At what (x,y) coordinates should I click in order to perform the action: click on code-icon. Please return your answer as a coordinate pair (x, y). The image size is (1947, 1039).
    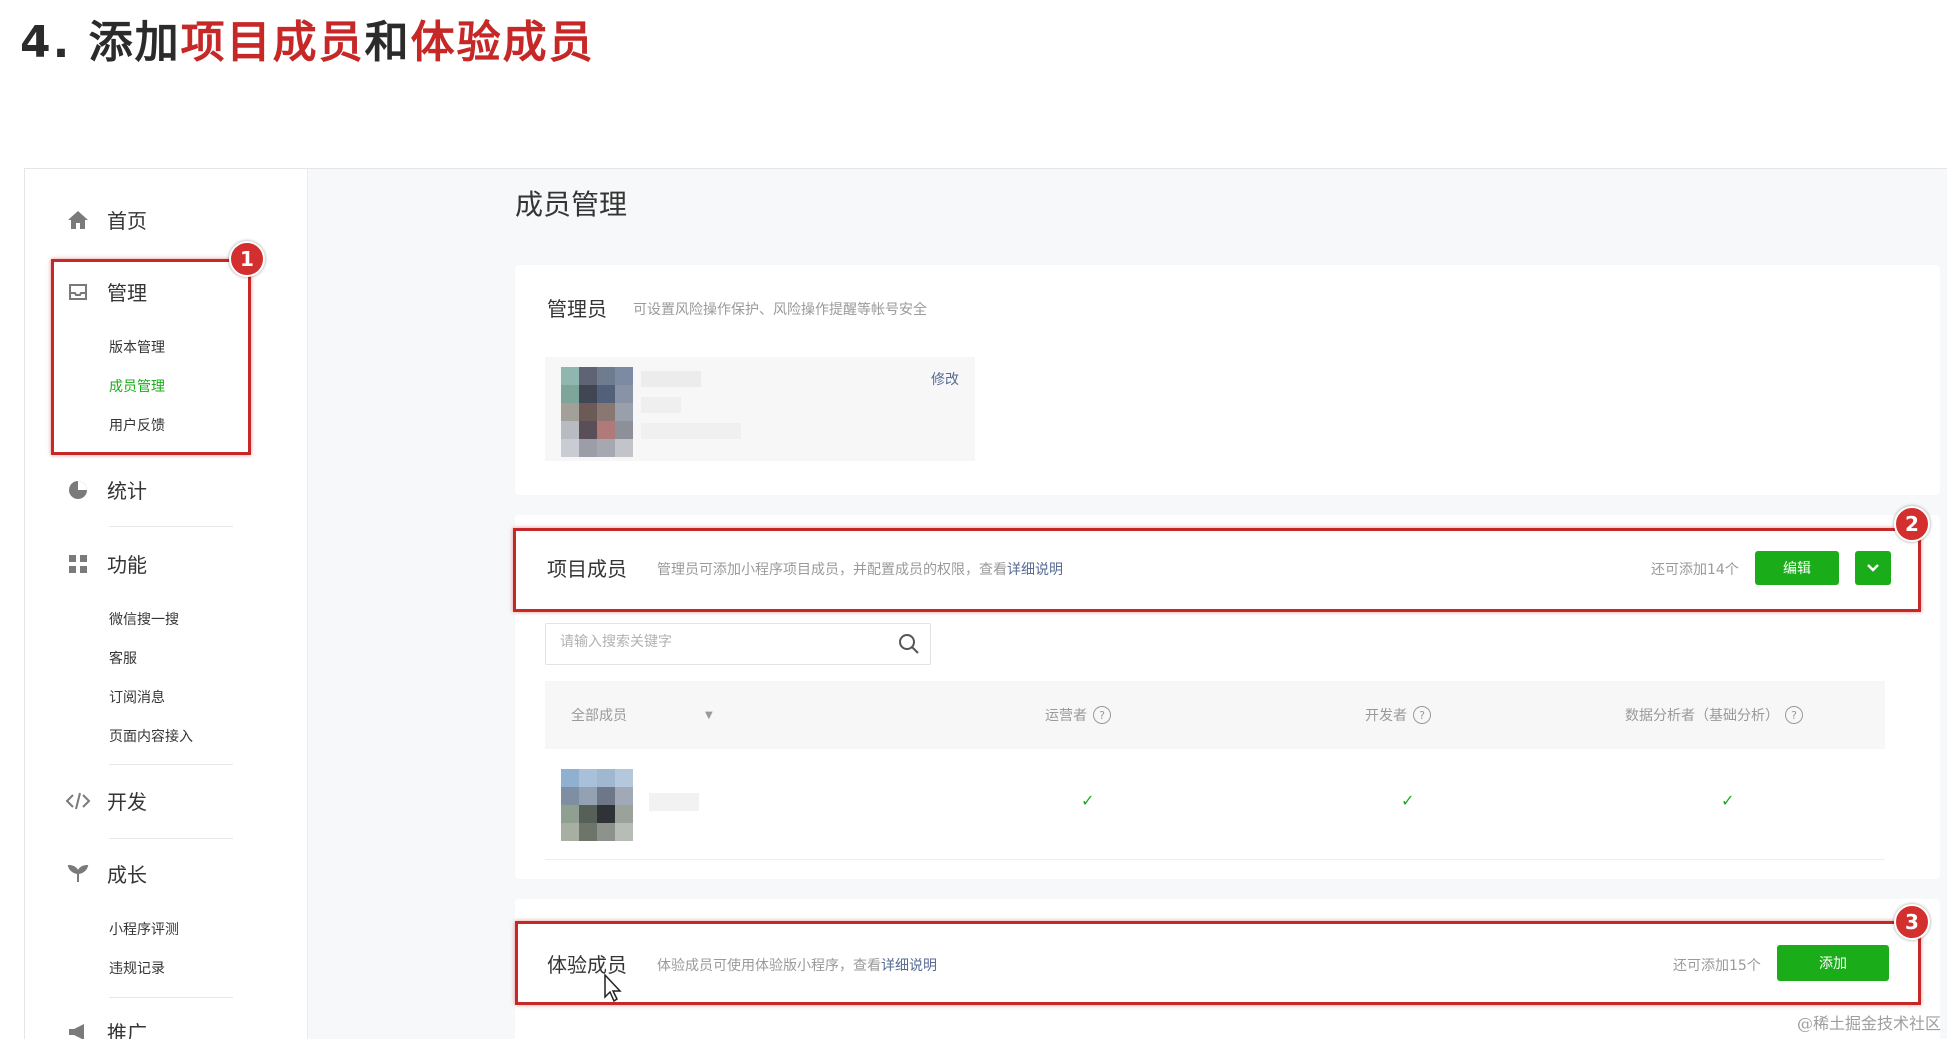
    Looking at the image, I should click on (78, 801).